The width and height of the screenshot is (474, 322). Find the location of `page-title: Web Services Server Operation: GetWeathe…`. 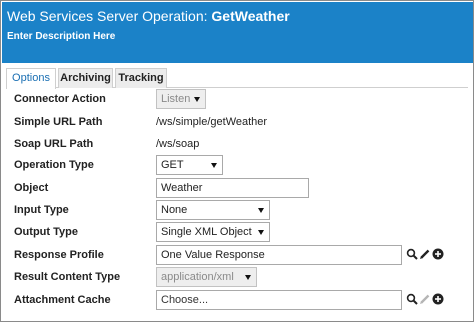

page-title: Web Services Server Operation: GetWeathe… is located at coordinates (148, 16).